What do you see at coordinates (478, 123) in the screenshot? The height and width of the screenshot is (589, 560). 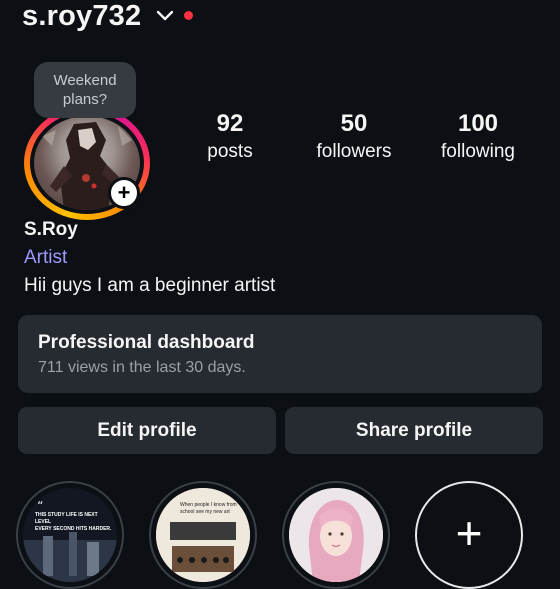 I see `following-count: 100` at bounding box center [478, 123].